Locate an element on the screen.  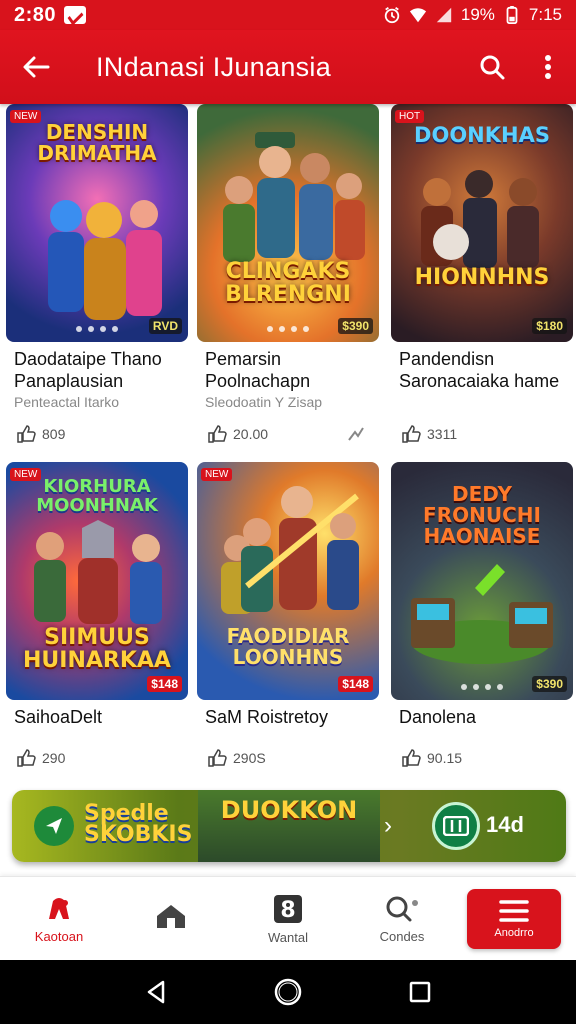
nav-cta-label: Anodrro is located at coordinates (514, 933).